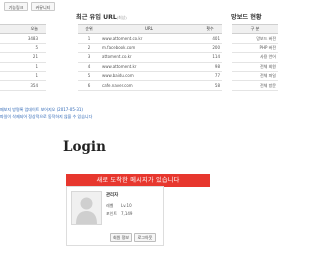 The width and height of the screenshot is (320, 260). I want to click on point-label: 포인트, so click(112, 213).